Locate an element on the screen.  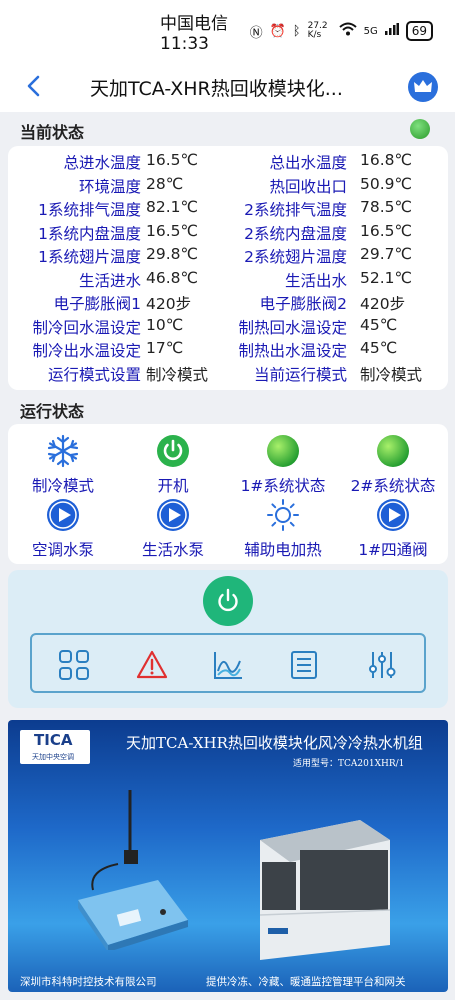
param-label: 制冷回水温设定 is located at coordinates (86, 327).